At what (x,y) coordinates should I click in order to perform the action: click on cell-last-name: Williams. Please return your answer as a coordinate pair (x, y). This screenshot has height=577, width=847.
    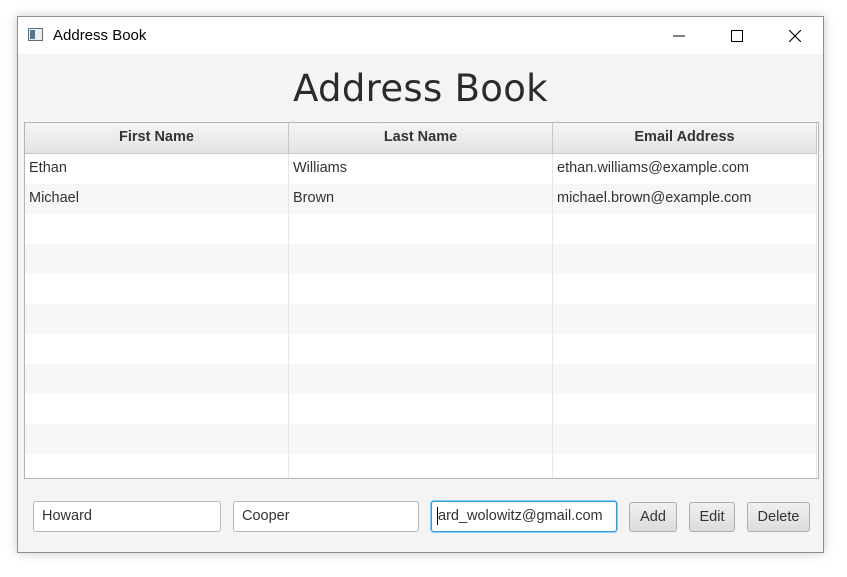
    Looking at the image, I should click on (421, 169).